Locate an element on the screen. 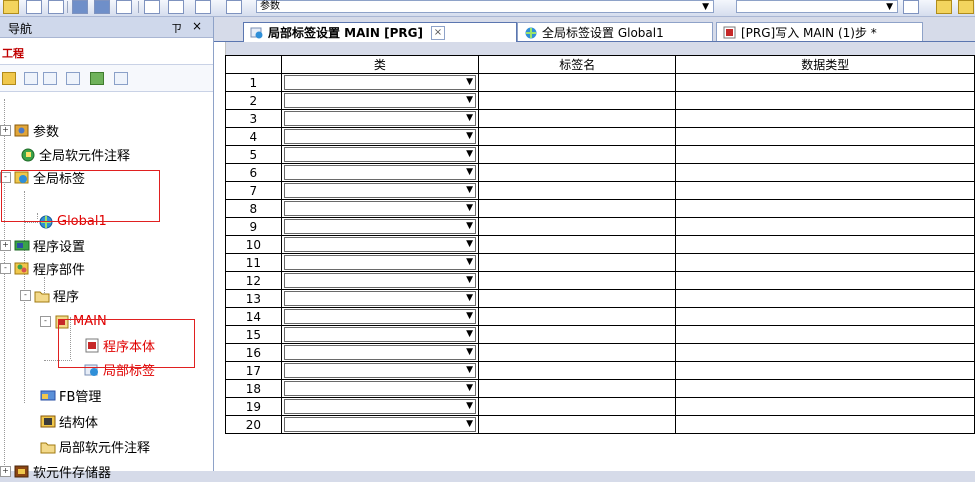 This screenshot has height=482, width=975. tool2-icon is located at coordinates (966, 7).